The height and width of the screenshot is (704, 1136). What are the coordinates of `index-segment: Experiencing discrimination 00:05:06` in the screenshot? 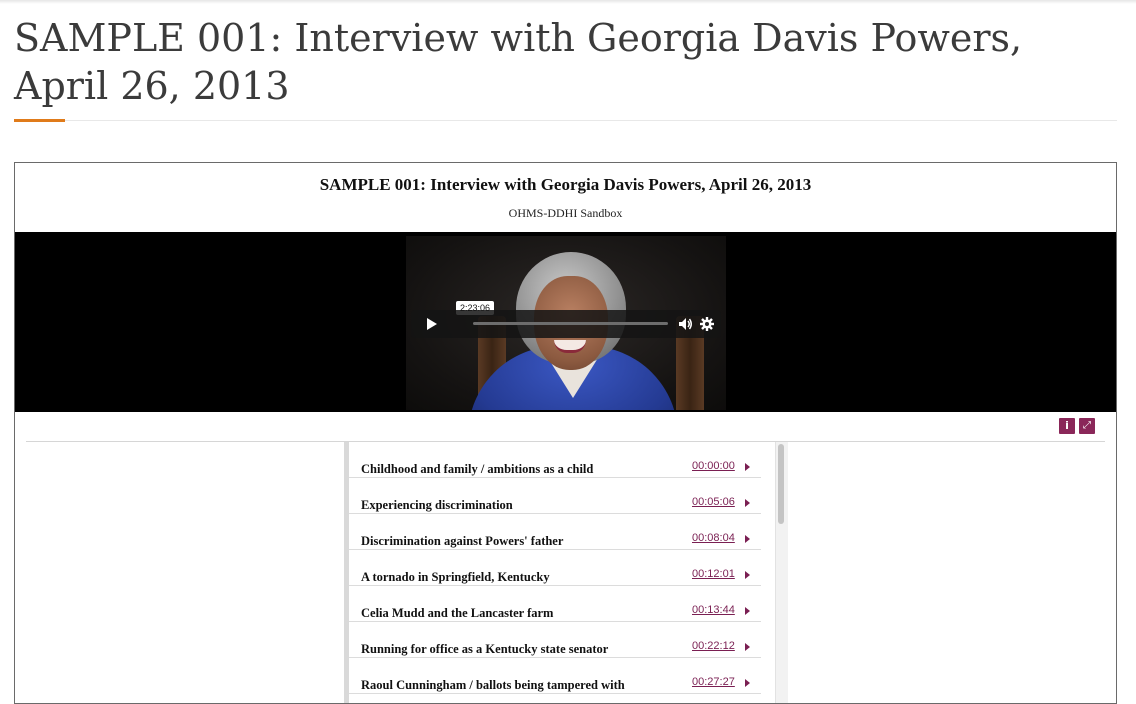 It's located at (555, 496).